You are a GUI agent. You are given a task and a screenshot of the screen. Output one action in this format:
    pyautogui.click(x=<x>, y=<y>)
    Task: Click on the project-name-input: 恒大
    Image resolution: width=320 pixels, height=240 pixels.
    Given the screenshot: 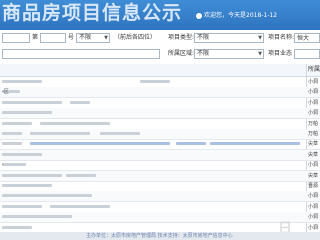 What is the action you would take?
    pyautogui.click(x=307, y=38)
    